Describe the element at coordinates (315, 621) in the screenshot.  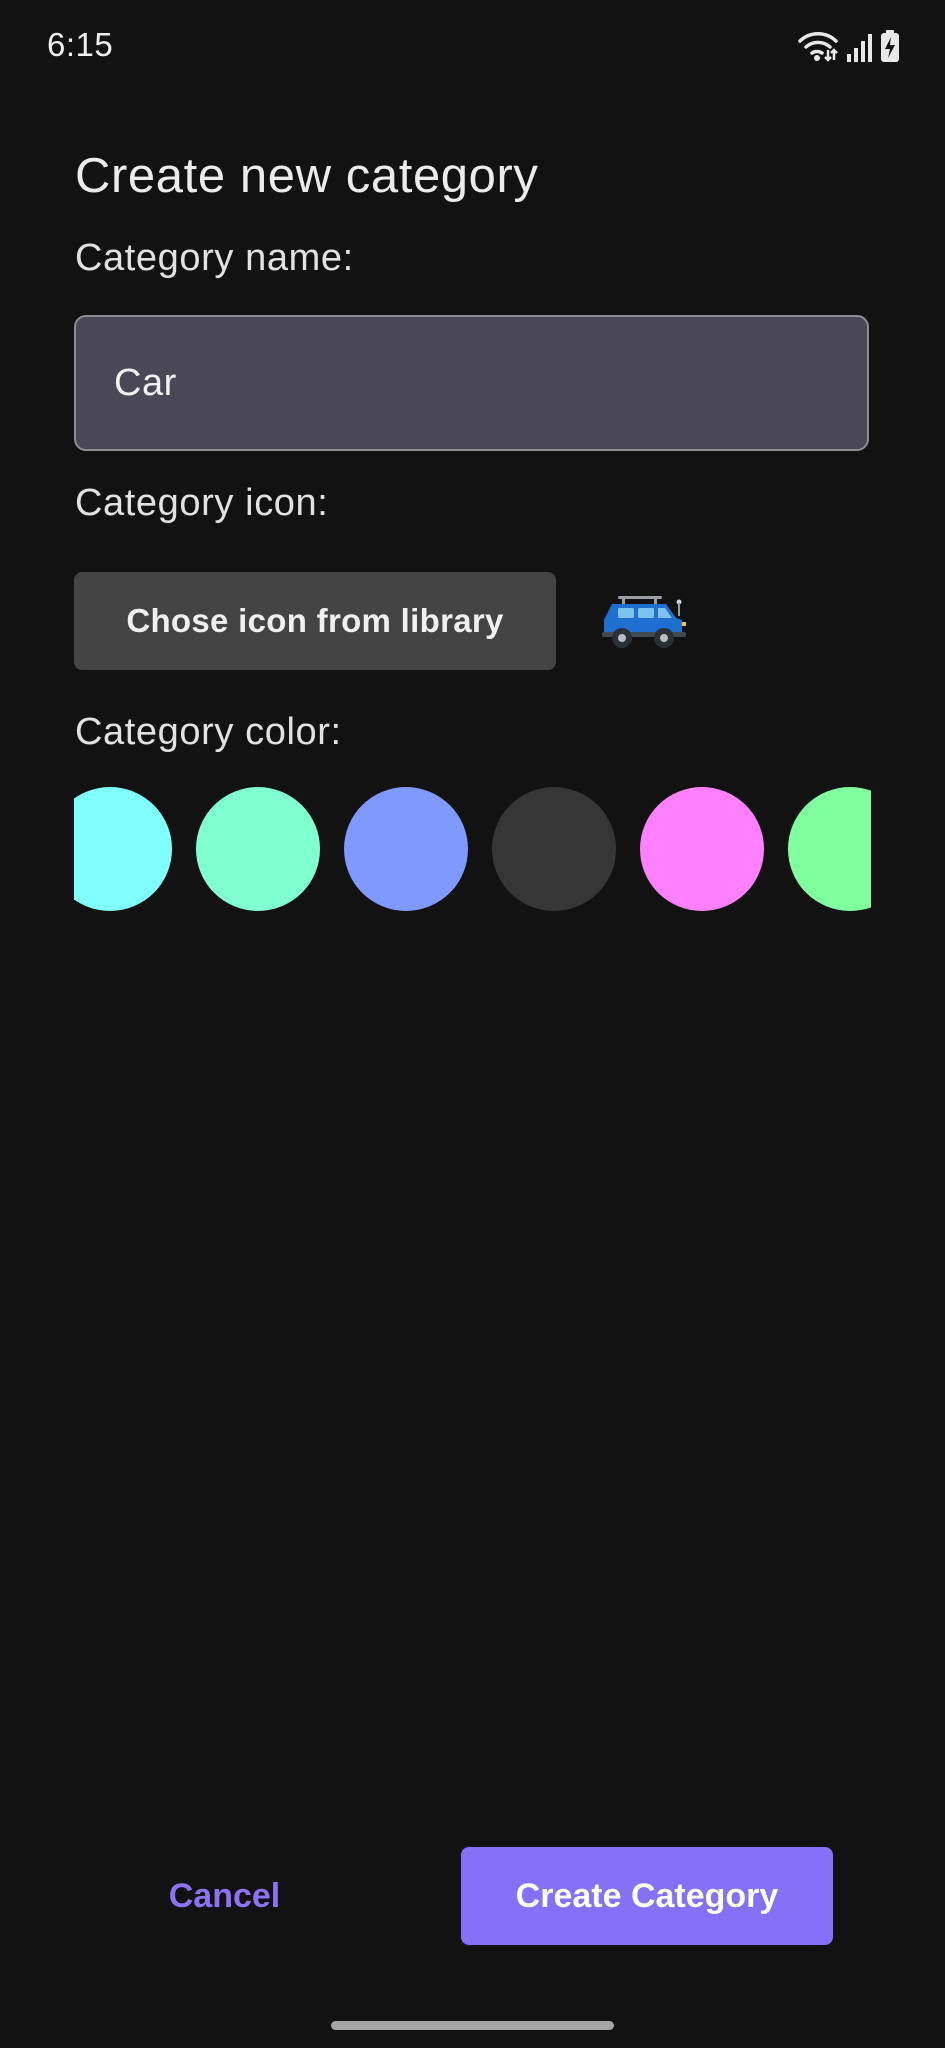
I see `choose-icon-button: Chose icon from library` at that location.